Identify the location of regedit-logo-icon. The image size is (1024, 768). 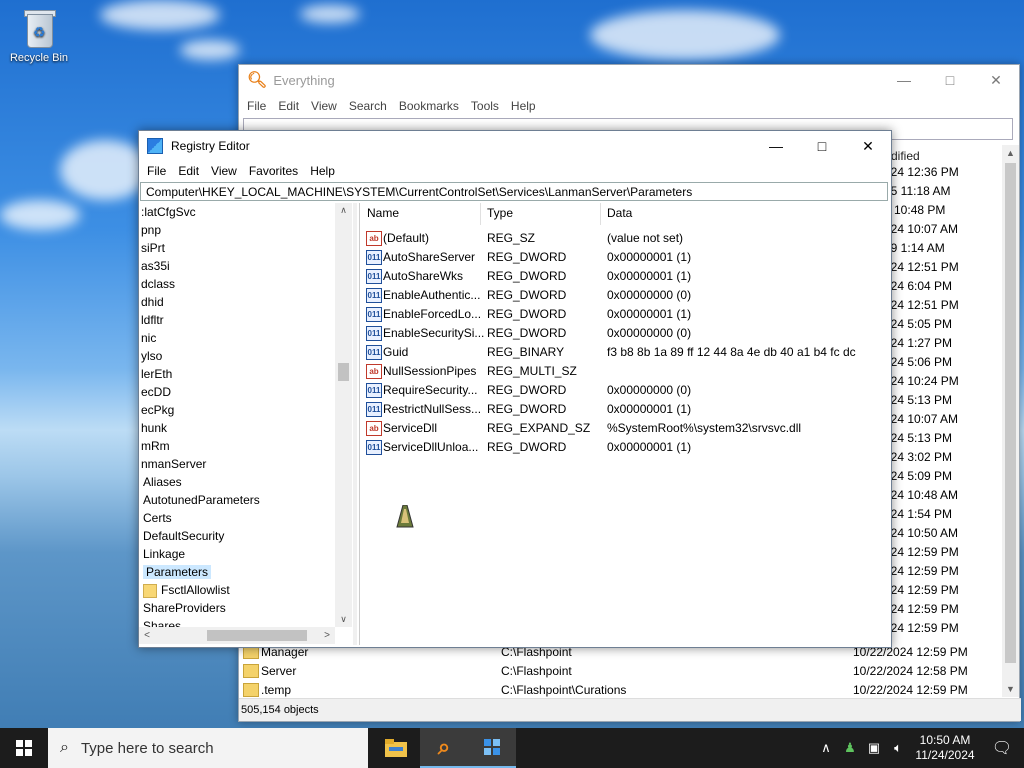
(155, 146).